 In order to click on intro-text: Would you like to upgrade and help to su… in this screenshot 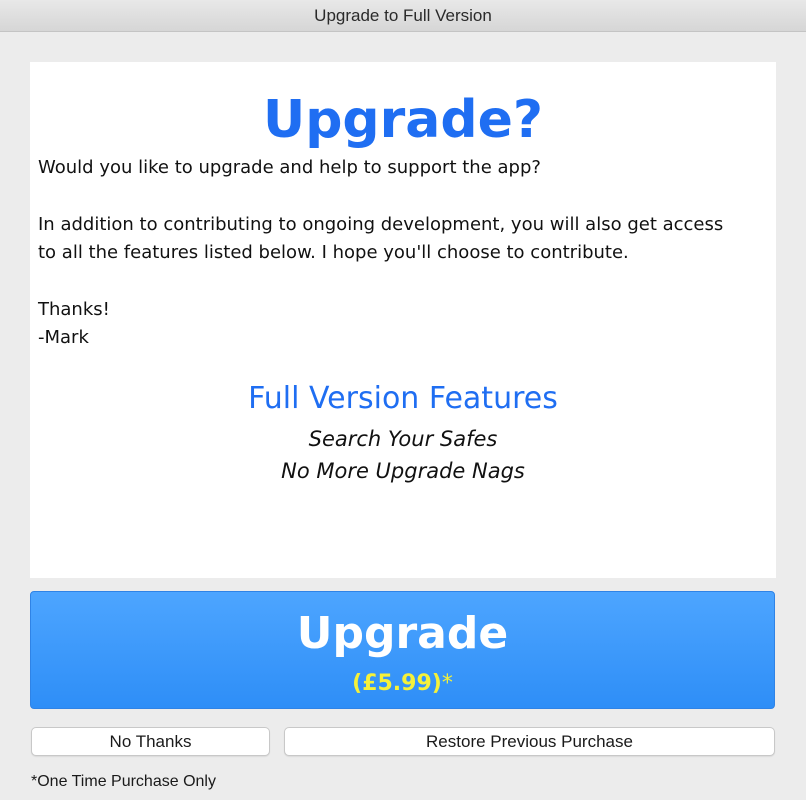, I will do `click(289, 167)`.